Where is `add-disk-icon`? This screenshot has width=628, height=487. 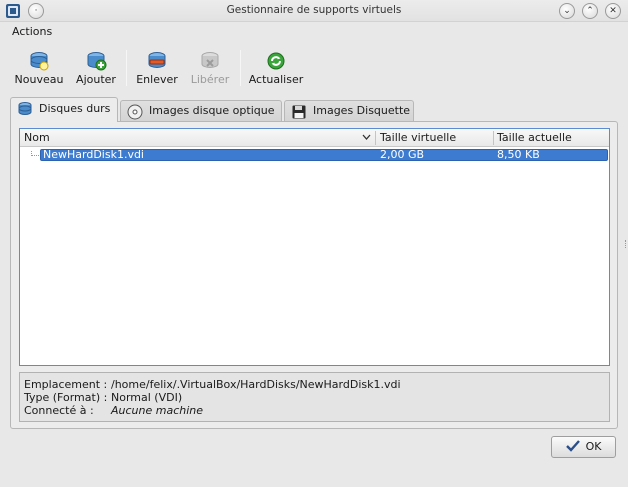
add-disk-icon is located at coordinates (97, 61).